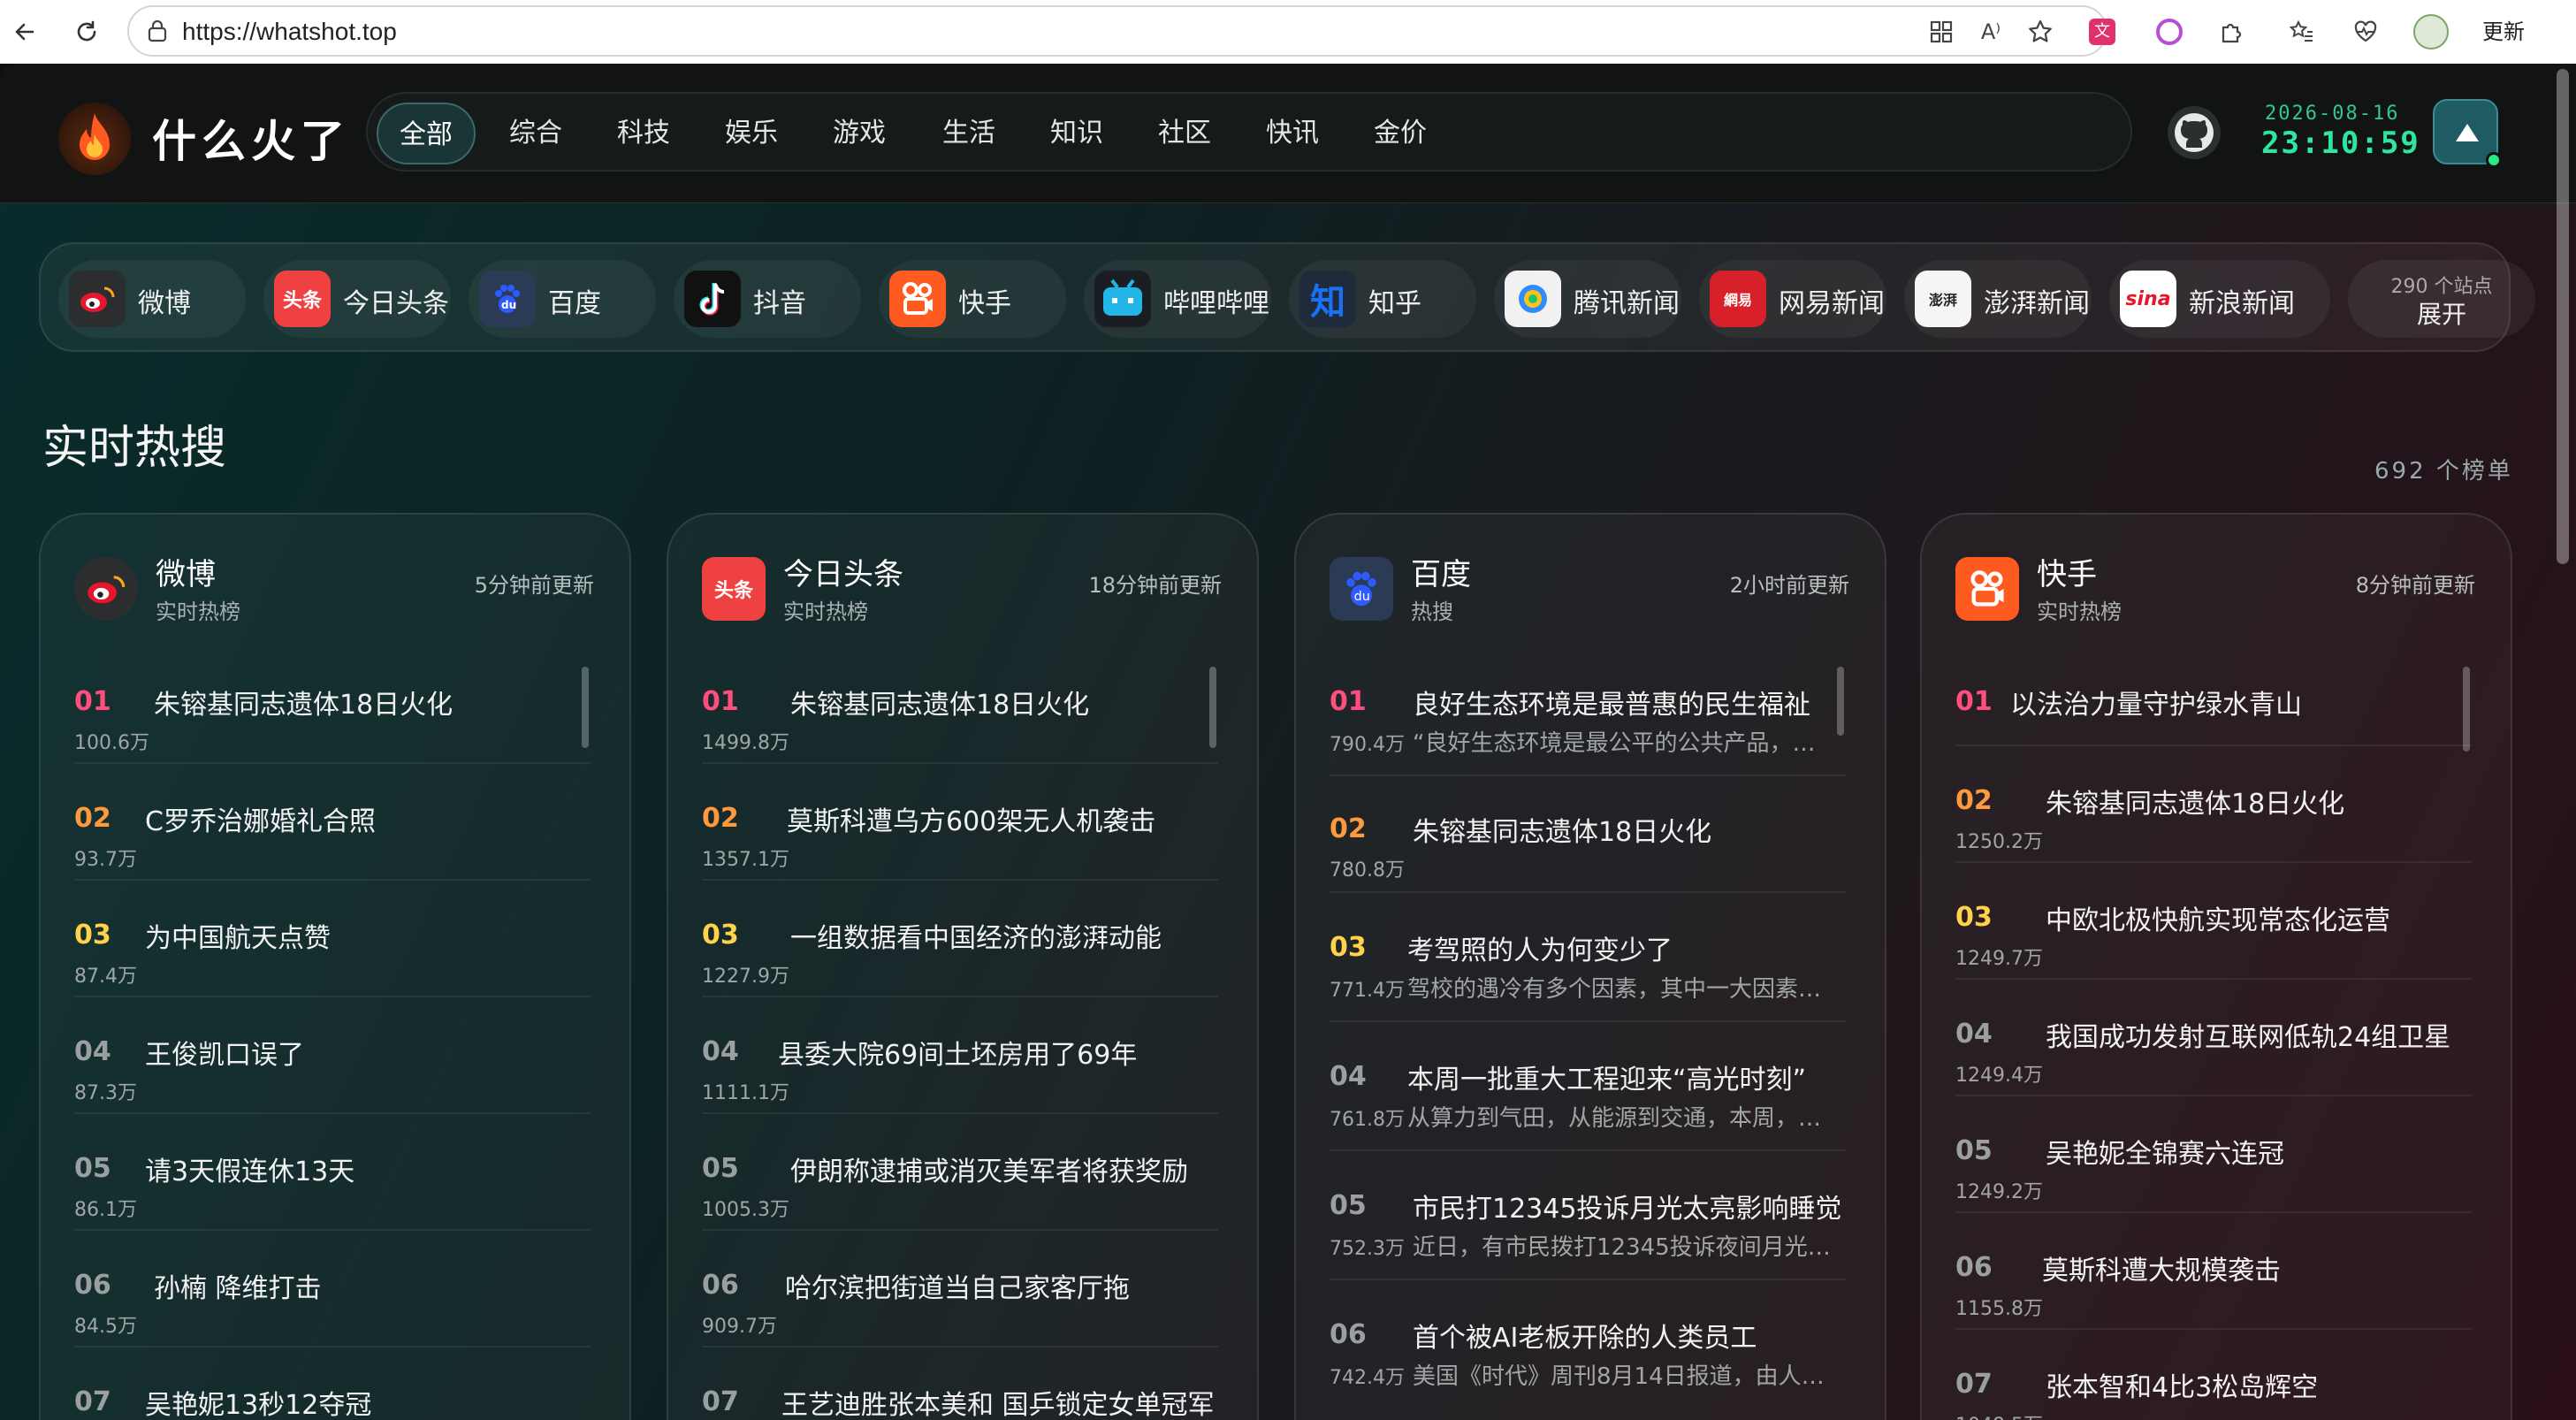 The height and width of the screenshot is (1420, 2576). I want to click on hot-item: 07 王艺迪胜张本美和 国乒锁定女单冠军, so click(960, 1383).